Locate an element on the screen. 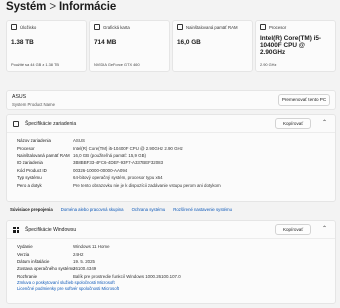 The image size is (340, 308). spec-value: 3B8BBF33-4FC6-4DEF-93F7-A337BEF32083 is located at coordinates (118, 163).